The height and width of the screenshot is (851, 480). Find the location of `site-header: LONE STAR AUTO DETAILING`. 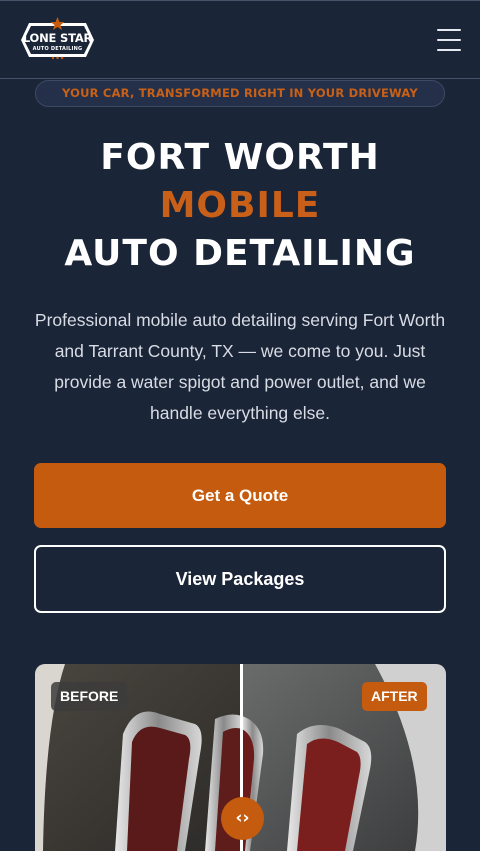

site-header: LONE STAR AUTO DETAILING is located at coordinates (240, 39).